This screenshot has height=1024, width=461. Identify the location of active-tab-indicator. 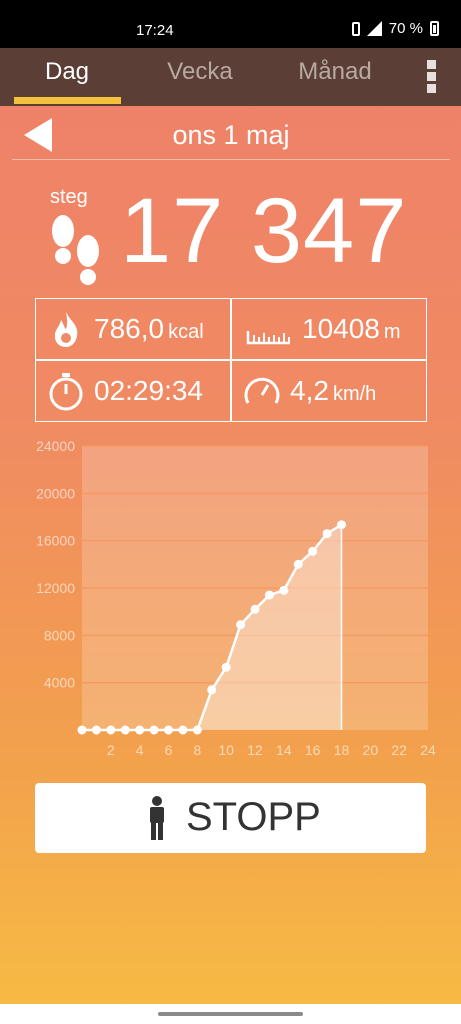
(67, 100).